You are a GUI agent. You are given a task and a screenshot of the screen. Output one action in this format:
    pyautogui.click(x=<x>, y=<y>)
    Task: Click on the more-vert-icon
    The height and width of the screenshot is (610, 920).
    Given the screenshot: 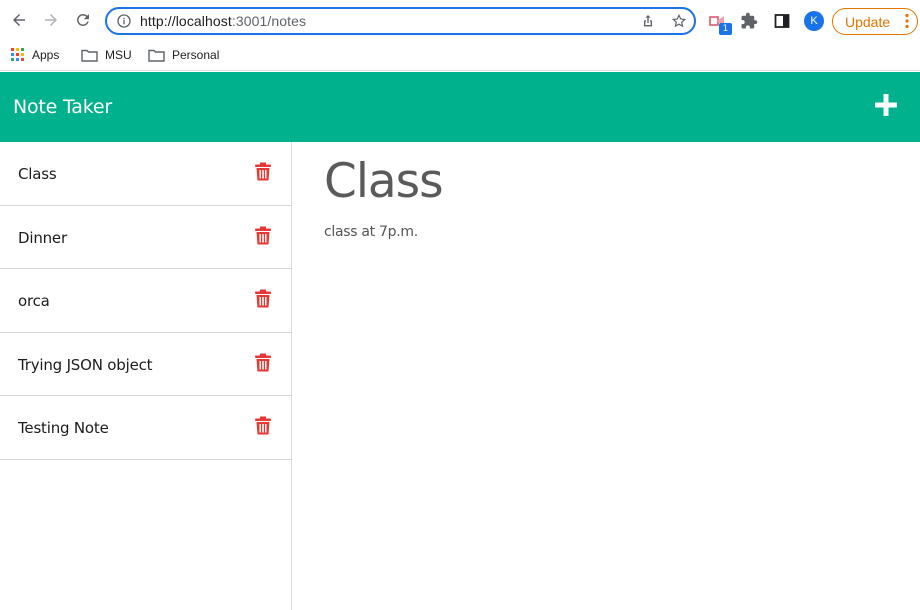 What is the action you would take?
    pyautogui.click(x=907, y=21)
    